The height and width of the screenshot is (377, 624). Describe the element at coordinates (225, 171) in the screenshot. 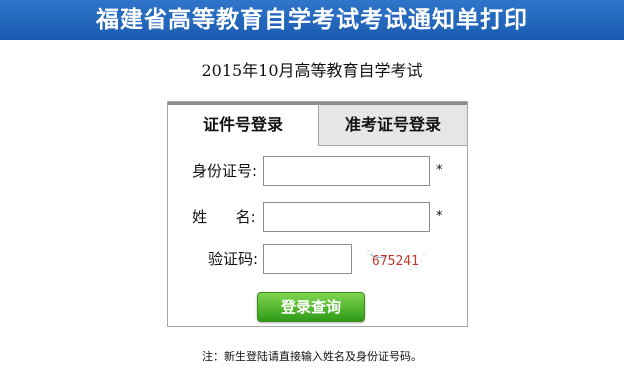

I see `id-number-label: 身份证号:` at that location.